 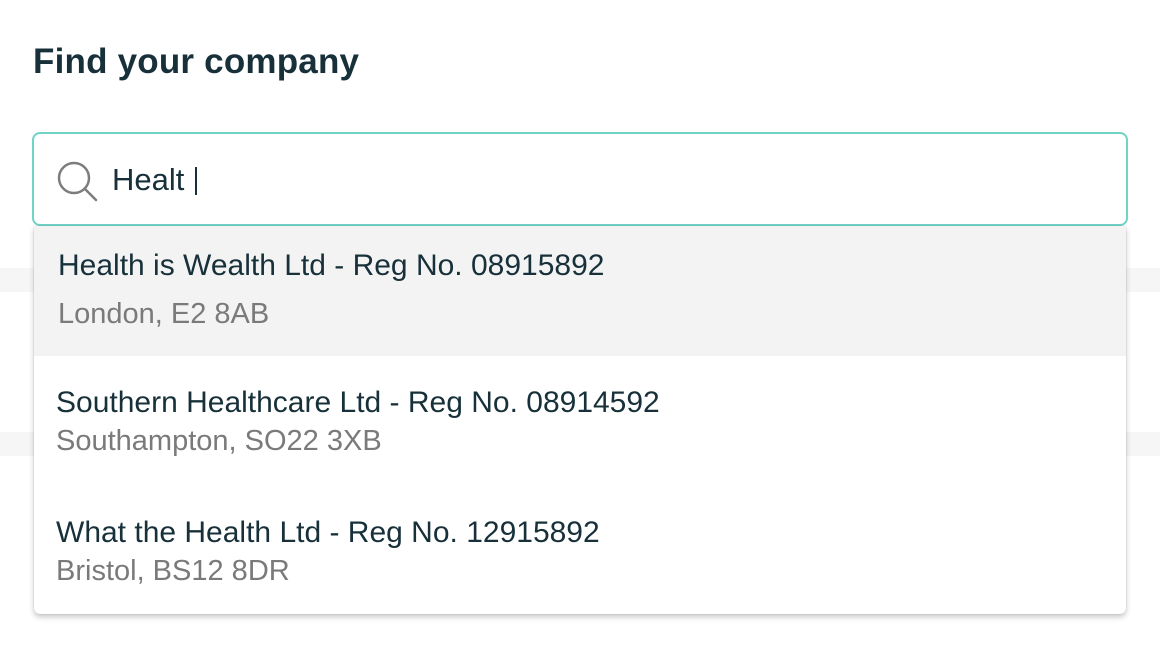 What do you see at coordinates (602, 180) in the screenshot?
I see `search-input` at bounding box center [602, 180].